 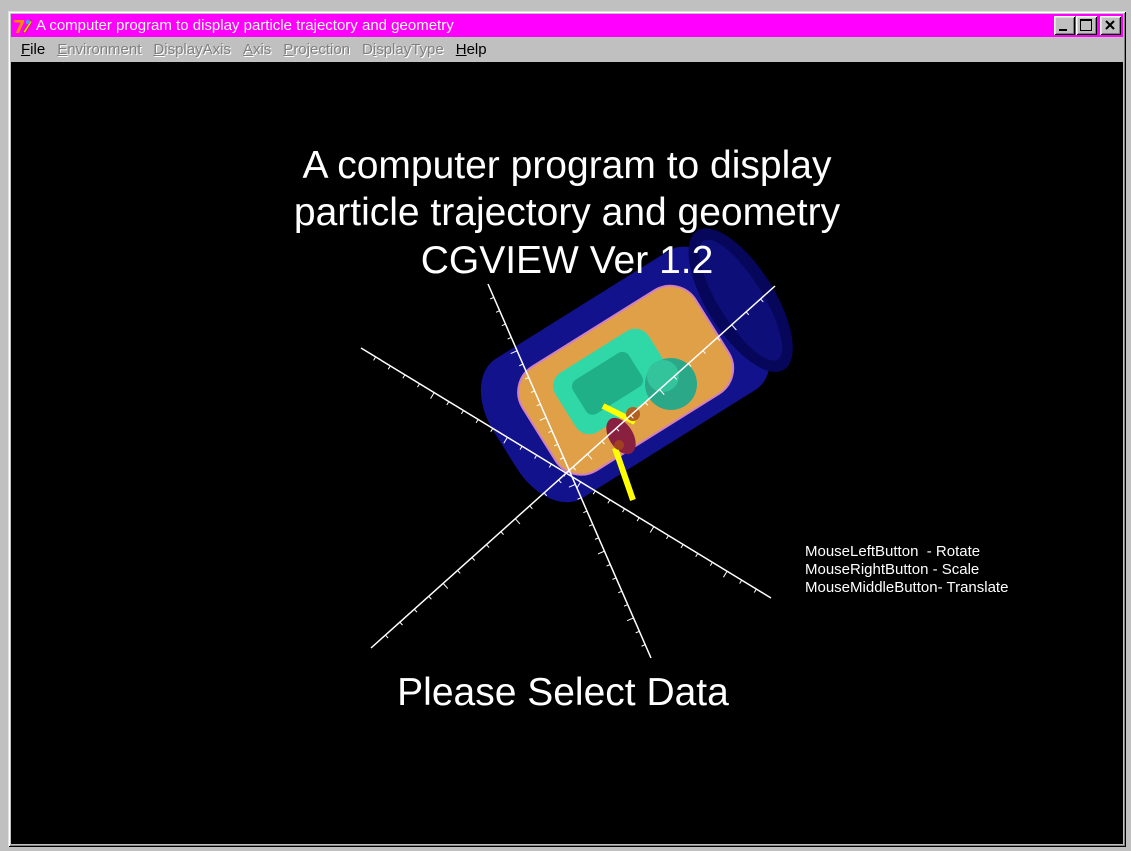 I want to click on menu-help: Help, so click(x=471, y=49).